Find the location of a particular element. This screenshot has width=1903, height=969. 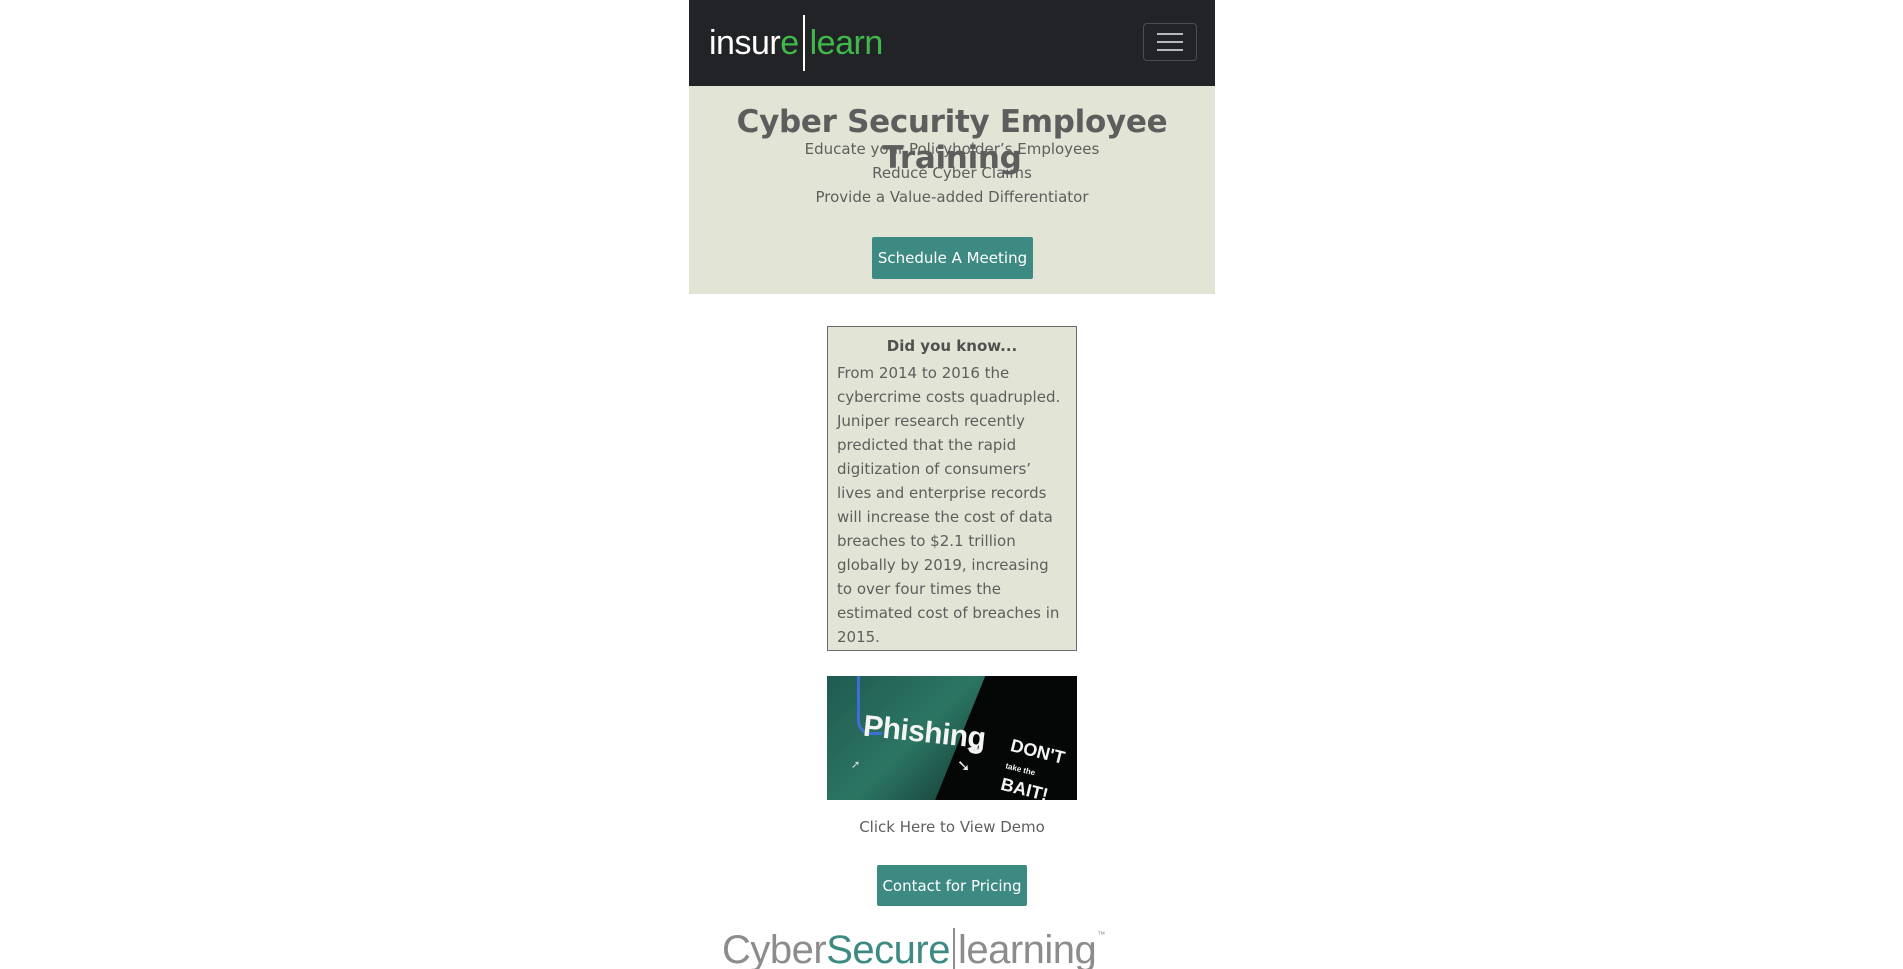

footer-logo-cyber: Cyber is located at coordinates (774, 948).